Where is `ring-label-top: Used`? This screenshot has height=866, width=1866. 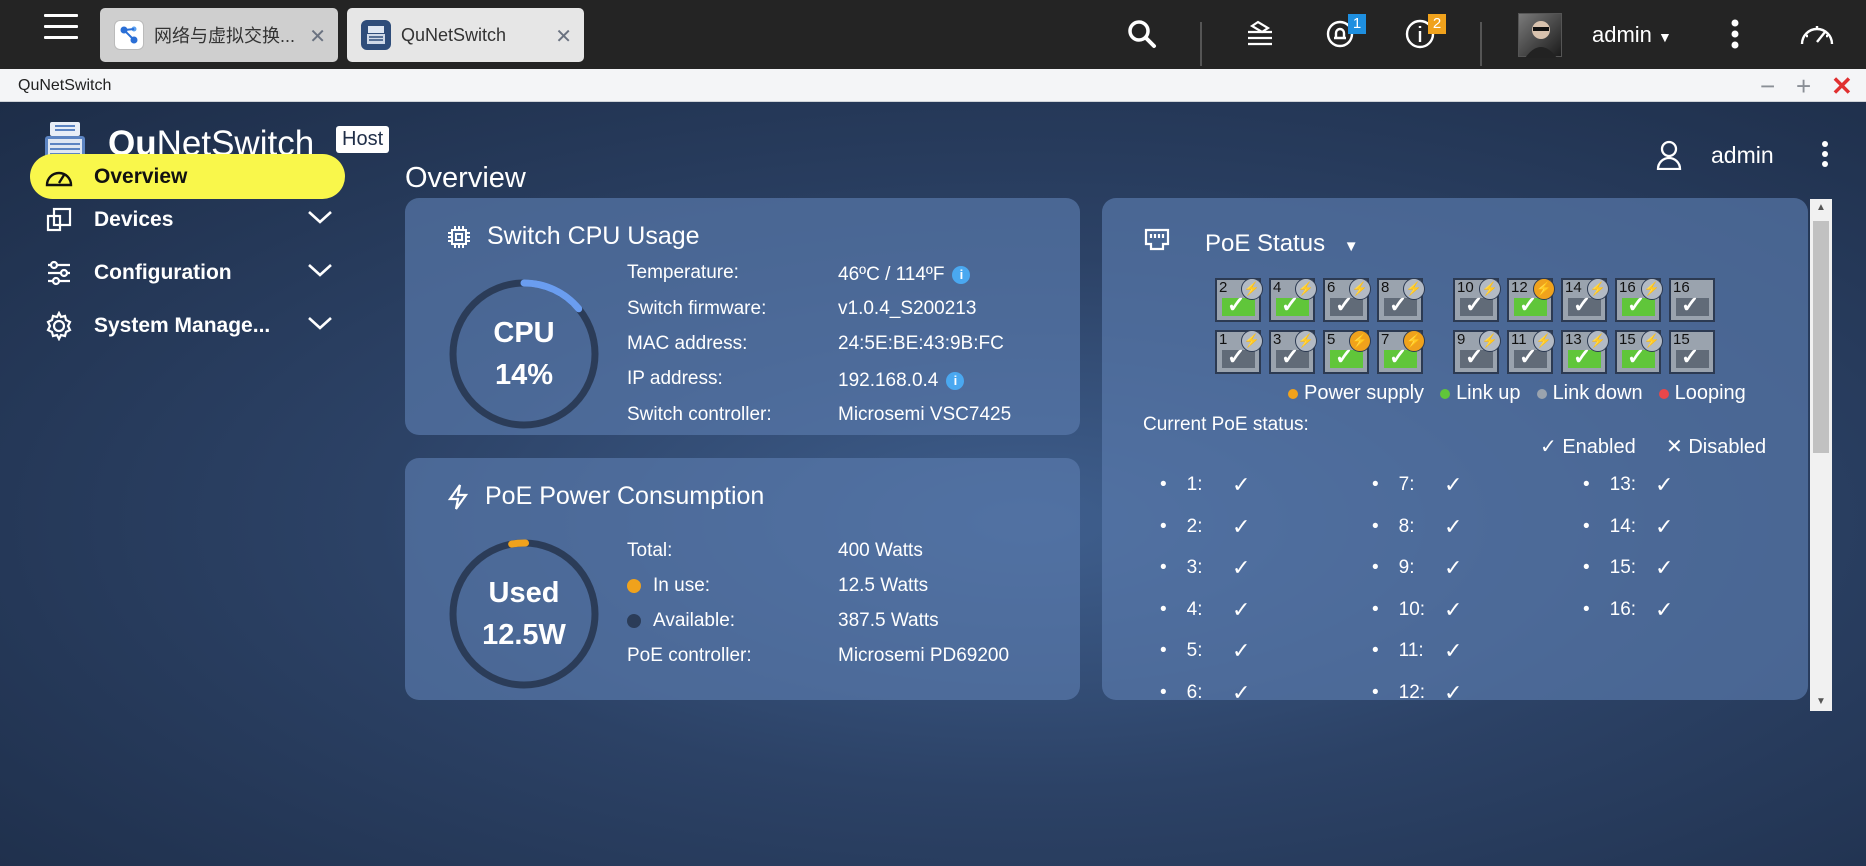 ring-label-top: Used is located at coordinates (524, 593).